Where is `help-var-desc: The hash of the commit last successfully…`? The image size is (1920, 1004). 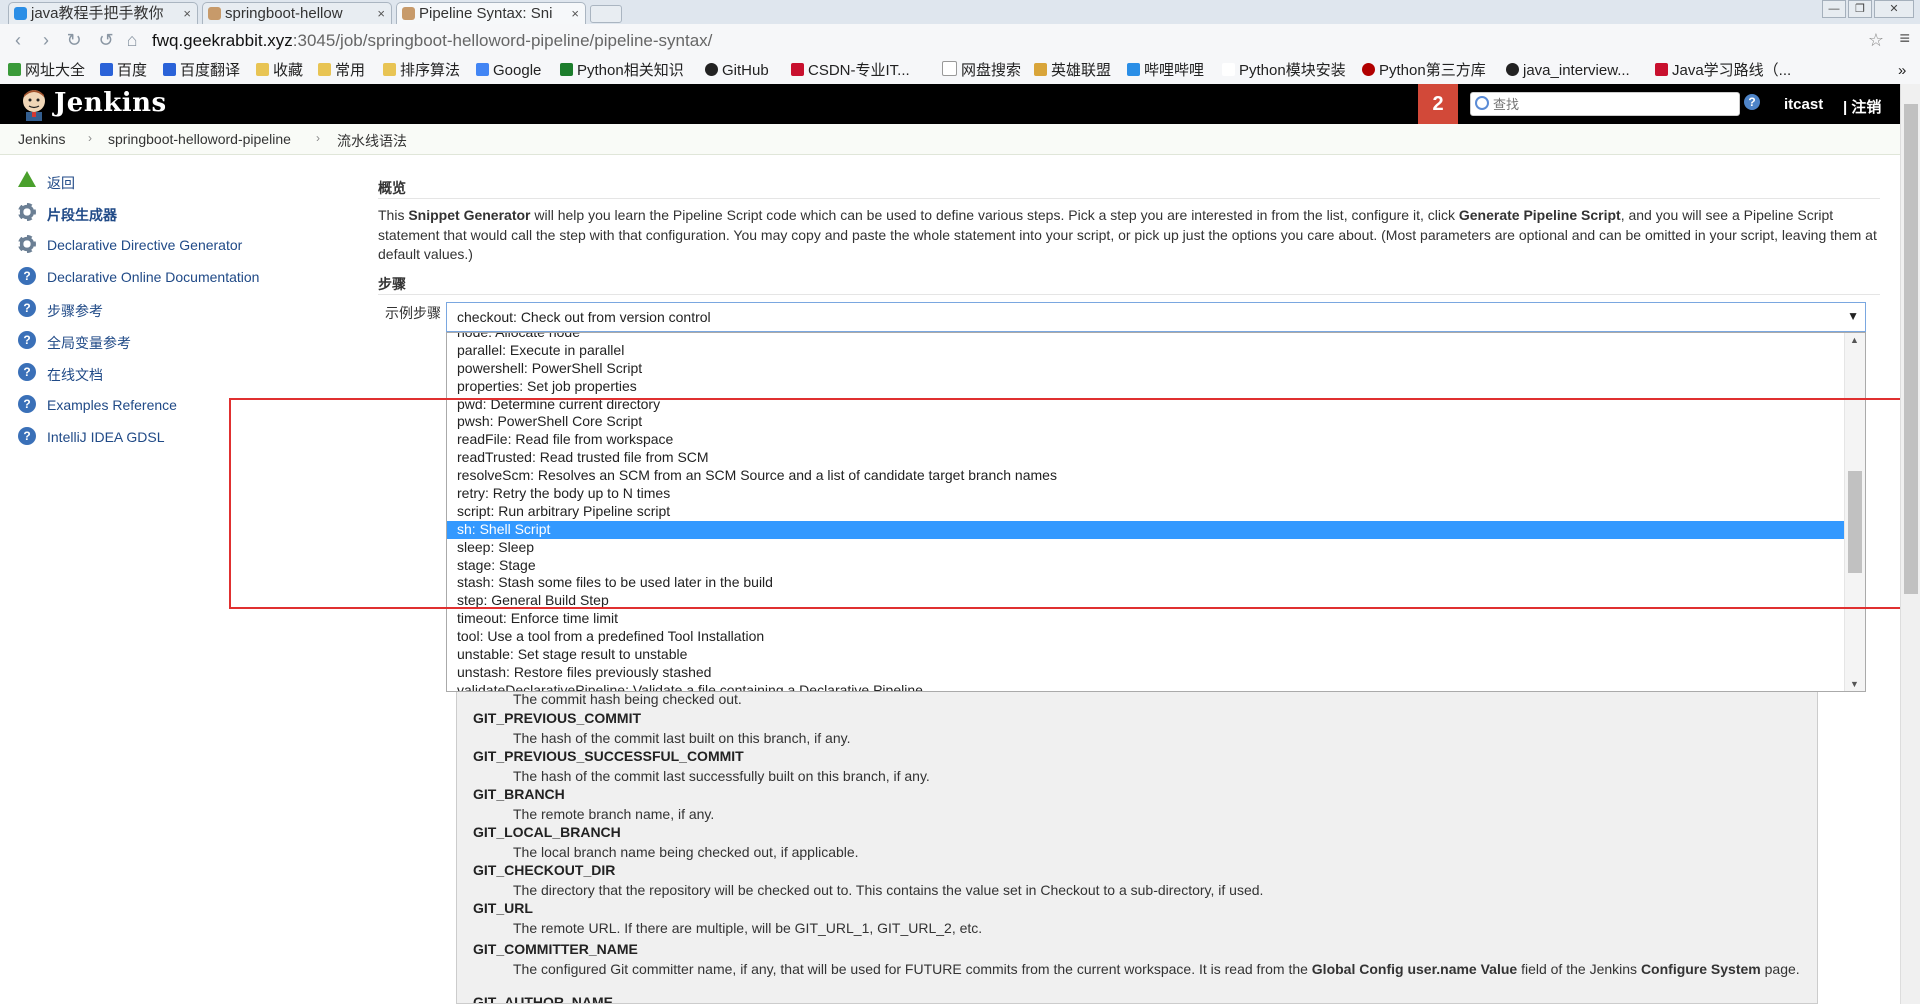
help-var-desc: The hash of the commit last successfully… is located at coordinates (721, 776).